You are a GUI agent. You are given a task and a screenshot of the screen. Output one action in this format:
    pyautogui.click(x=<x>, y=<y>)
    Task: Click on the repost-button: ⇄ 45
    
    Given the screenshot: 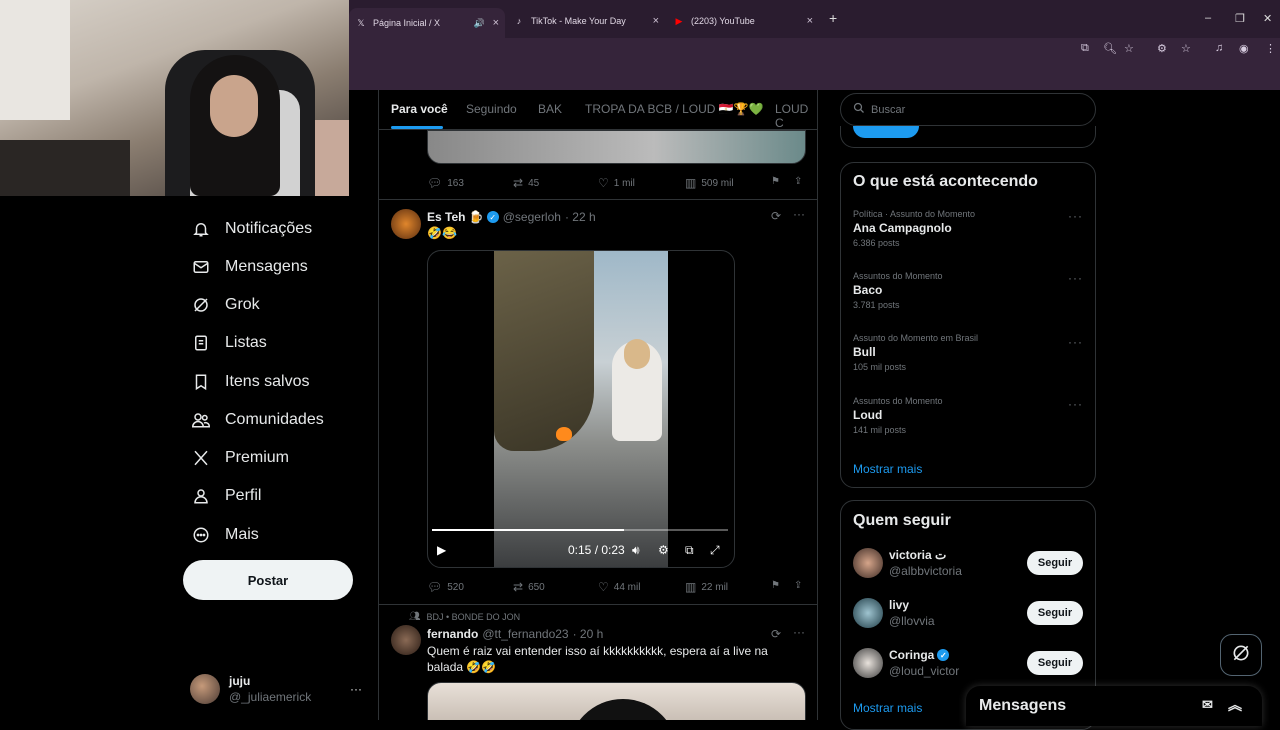 What is the action you would take?
    pyautogui.click(x=526, y=183)
    